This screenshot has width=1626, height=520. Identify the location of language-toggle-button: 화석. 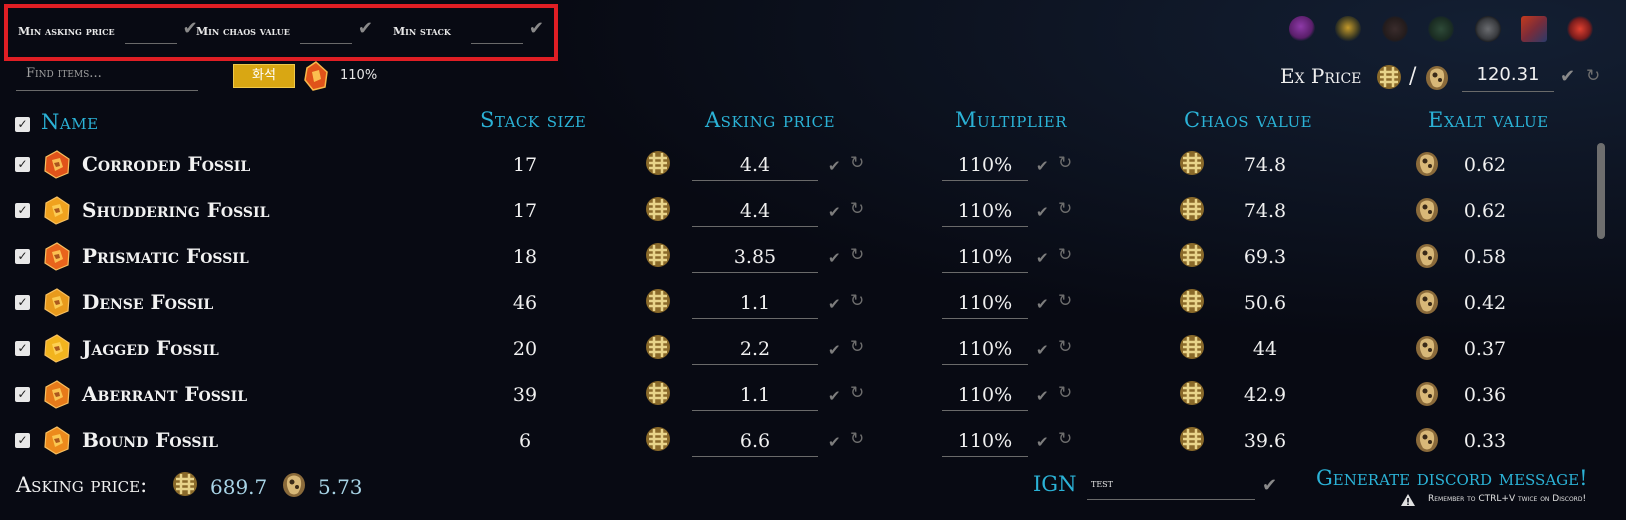
(264, 76).